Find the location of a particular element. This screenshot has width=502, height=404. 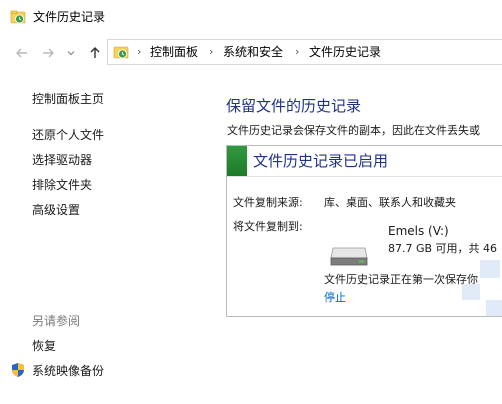

up-arrow-icon is located at coordinates (95, 52).